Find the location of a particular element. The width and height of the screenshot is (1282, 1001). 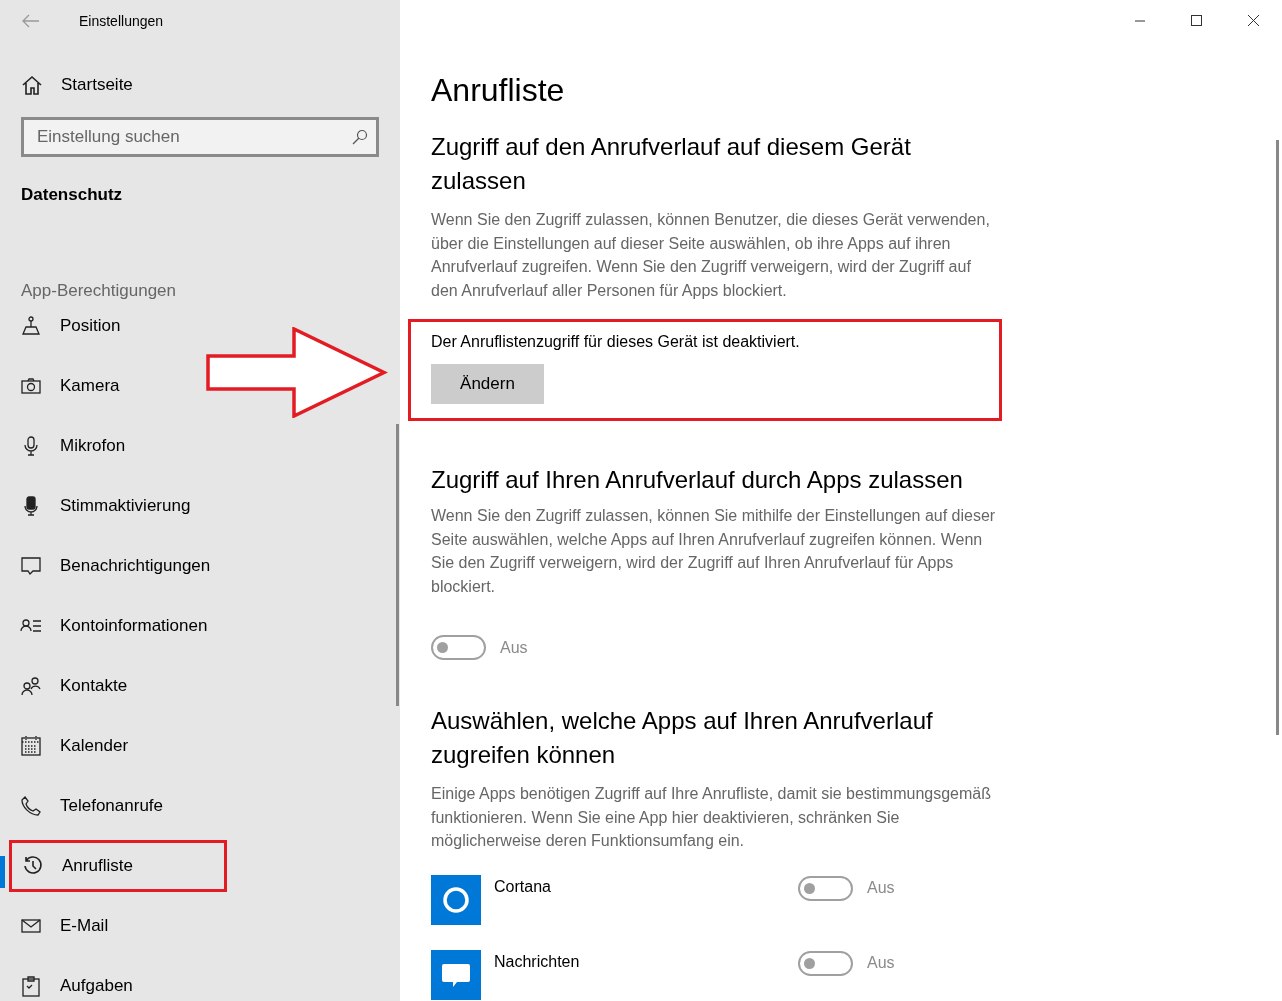

nav-item: Position is located at coordinates (65, 325).